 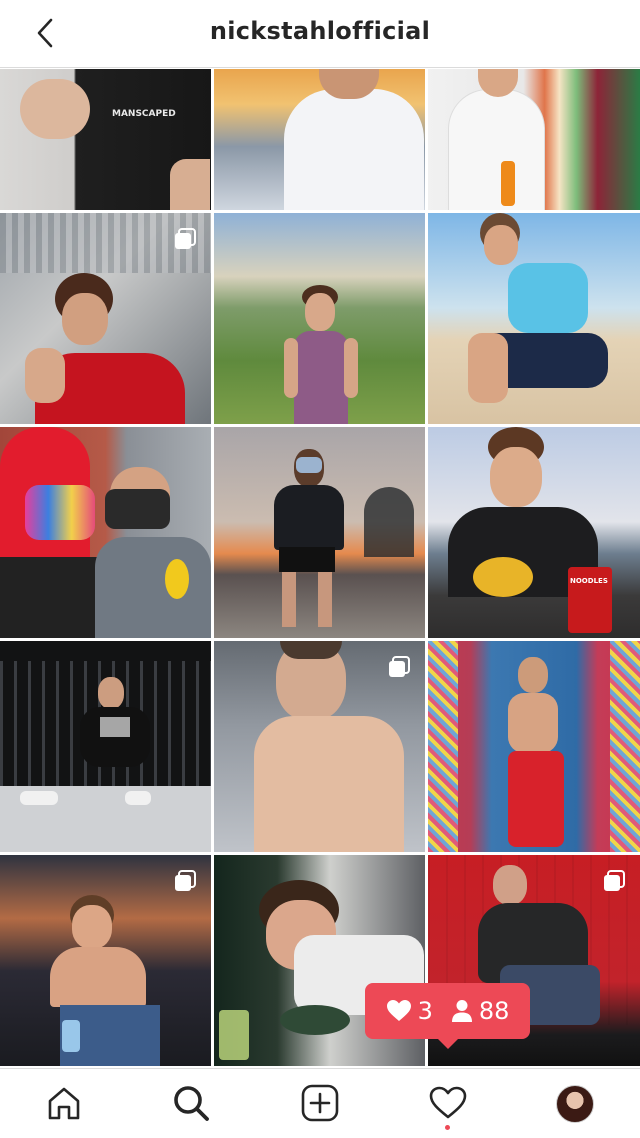 What do you see at coordinates (105, 139) in the screenshot?
I see `grid-tile: MANSCAPED` at bounding box center [105, 139].